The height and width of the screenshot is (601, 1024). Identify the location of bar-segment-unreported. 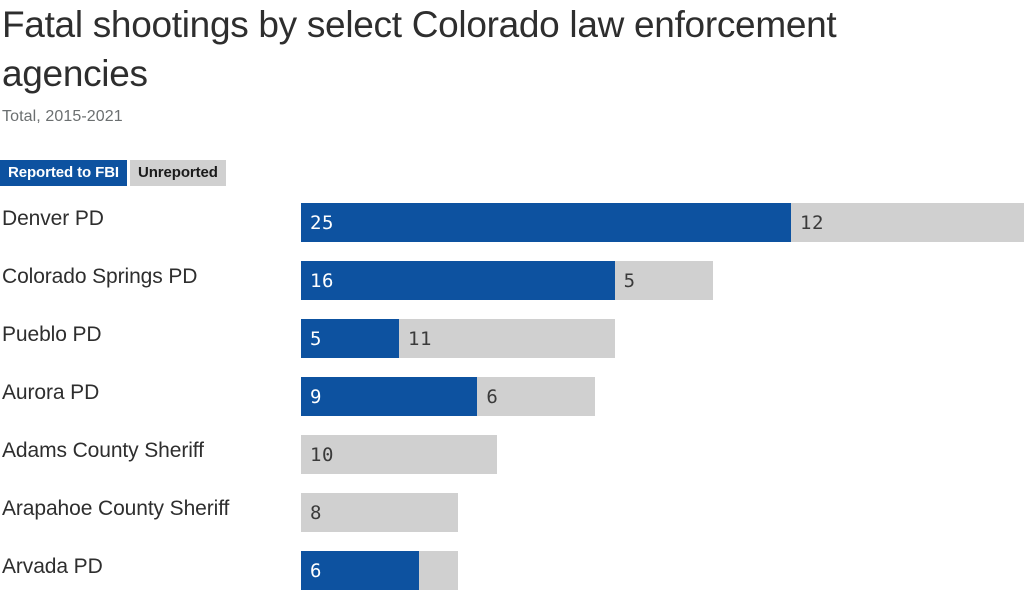
(438, 570).